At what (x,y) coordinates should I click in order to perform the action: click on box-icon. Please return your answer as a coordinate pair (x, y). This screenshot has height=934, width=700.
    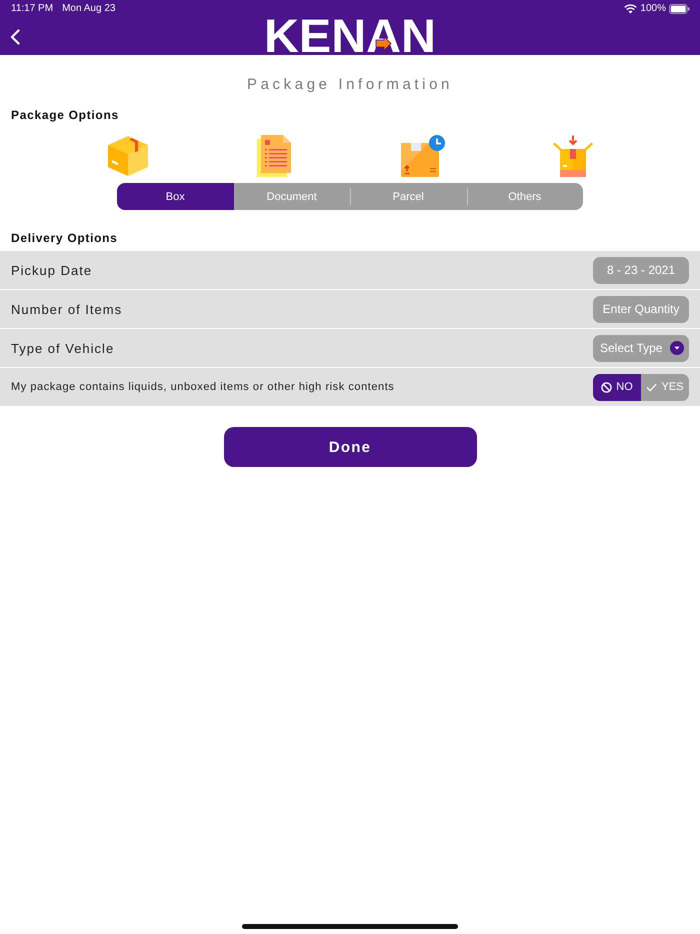
    Looking at the image, I should click on (128, 156).